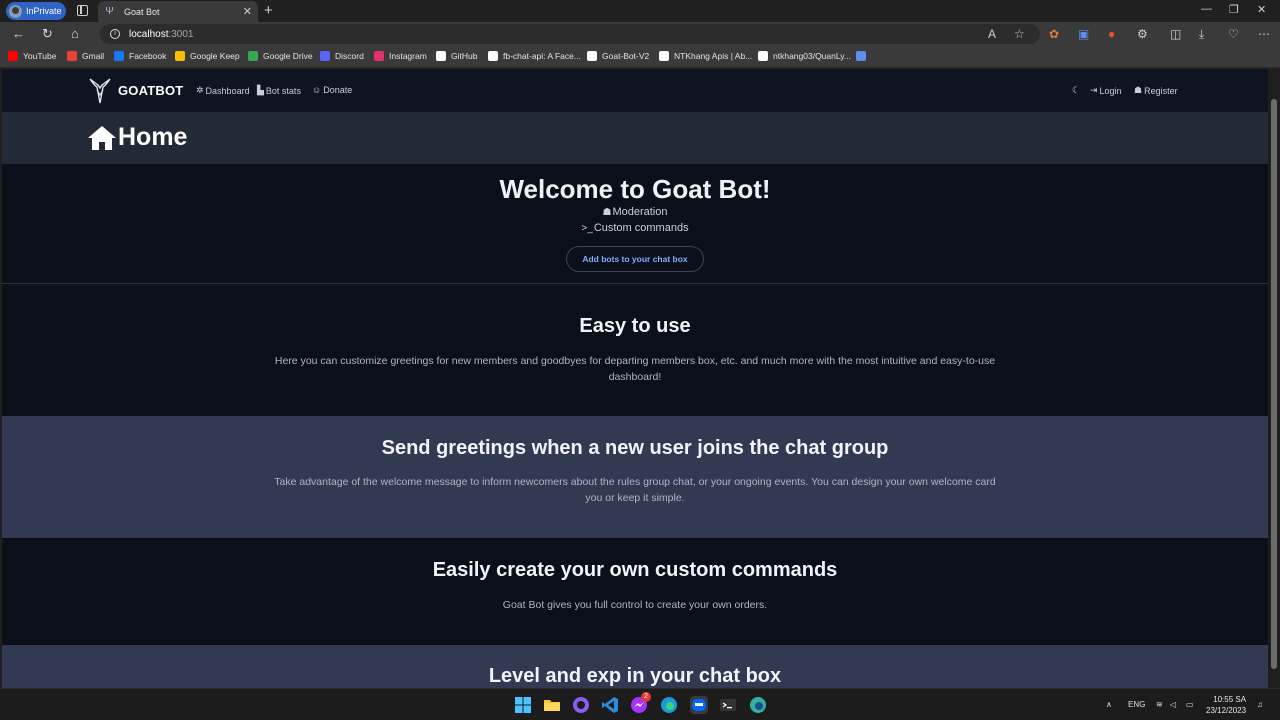 The height and width of the screenshot is (720, 1280). What do you see at coordinates (635, 326) in the screenshot?
I see `section-title: Easy to use` at bounding box center [635, 326].